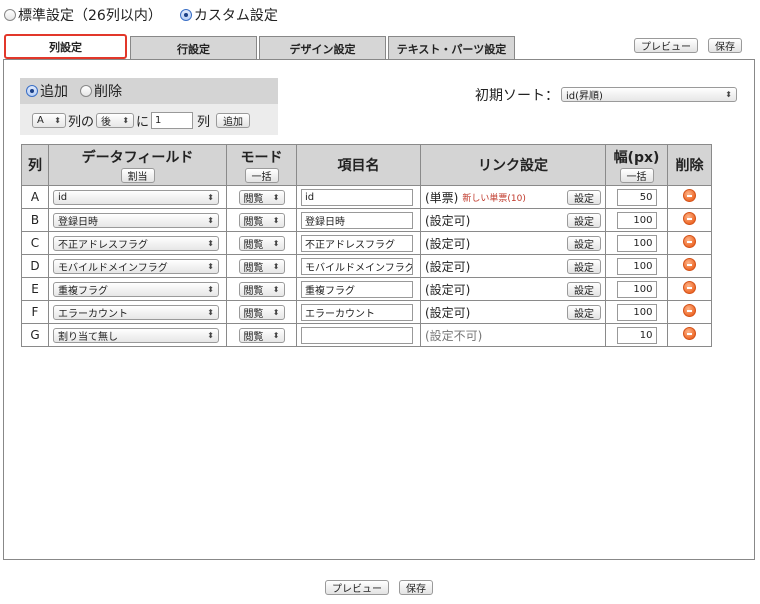  Describe the element at coordinates (137, 165) in the screenshot. I see `header-data-field: データフィールド 割当` at that location.